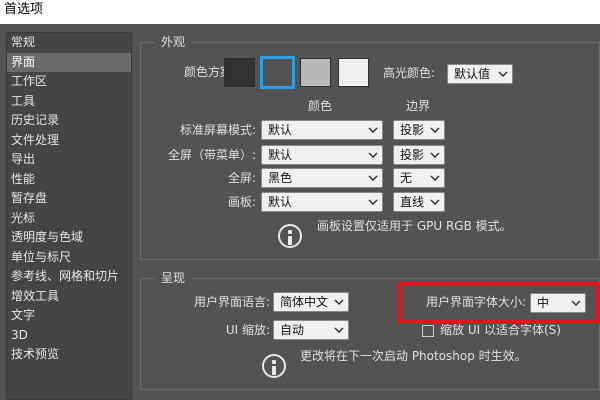 This screenshot has width=600, height=400. I want to click on ui-language-dropdown: 简体中文, so click(311, 302).